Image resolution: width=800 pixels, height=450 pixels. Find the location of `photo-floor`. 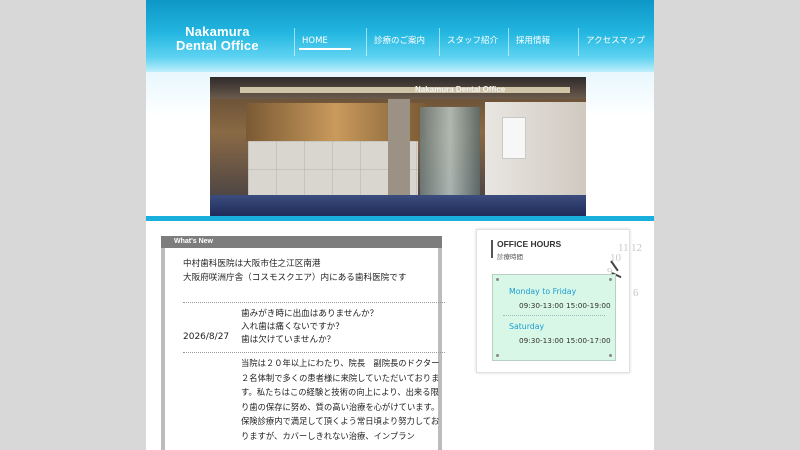

photo-floor is located at coordinates (398, 205).